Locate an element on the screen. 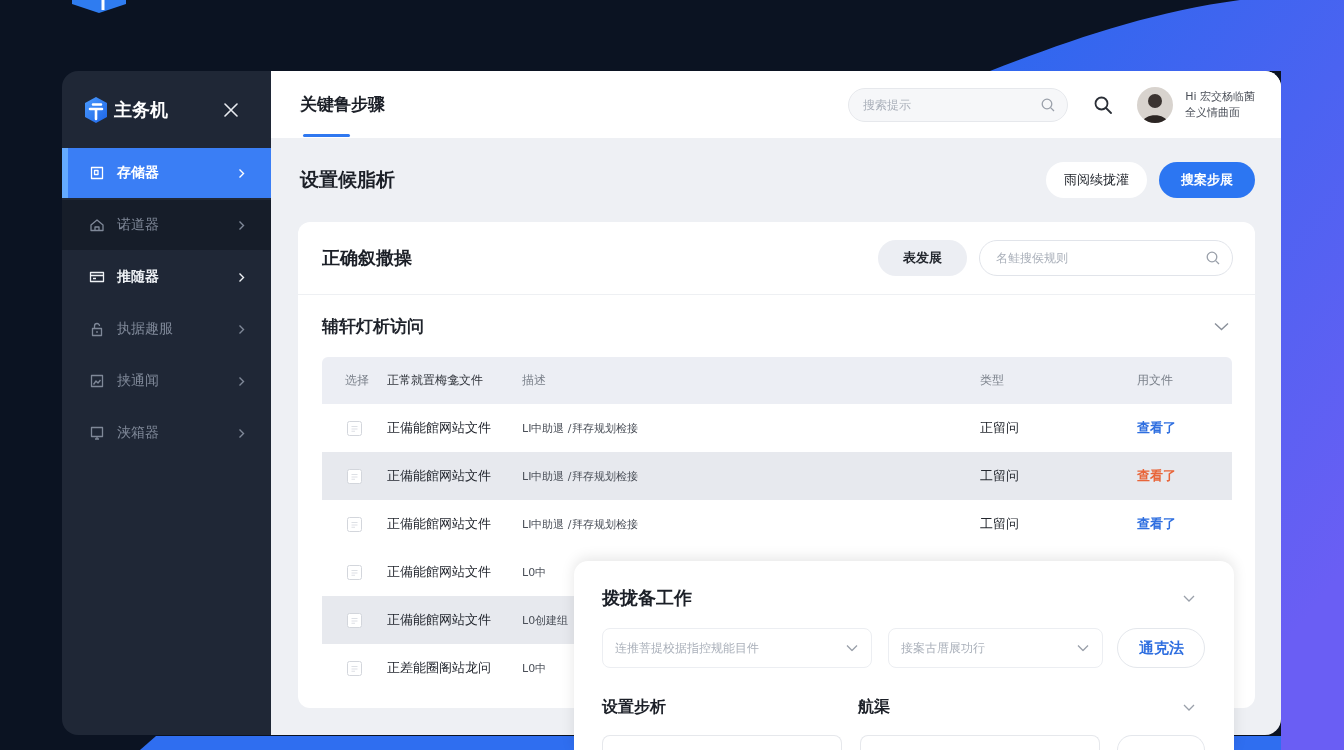 This screenshot has width=1344, height=750. field-label: 航渠 is located at coordinates (874, 707).